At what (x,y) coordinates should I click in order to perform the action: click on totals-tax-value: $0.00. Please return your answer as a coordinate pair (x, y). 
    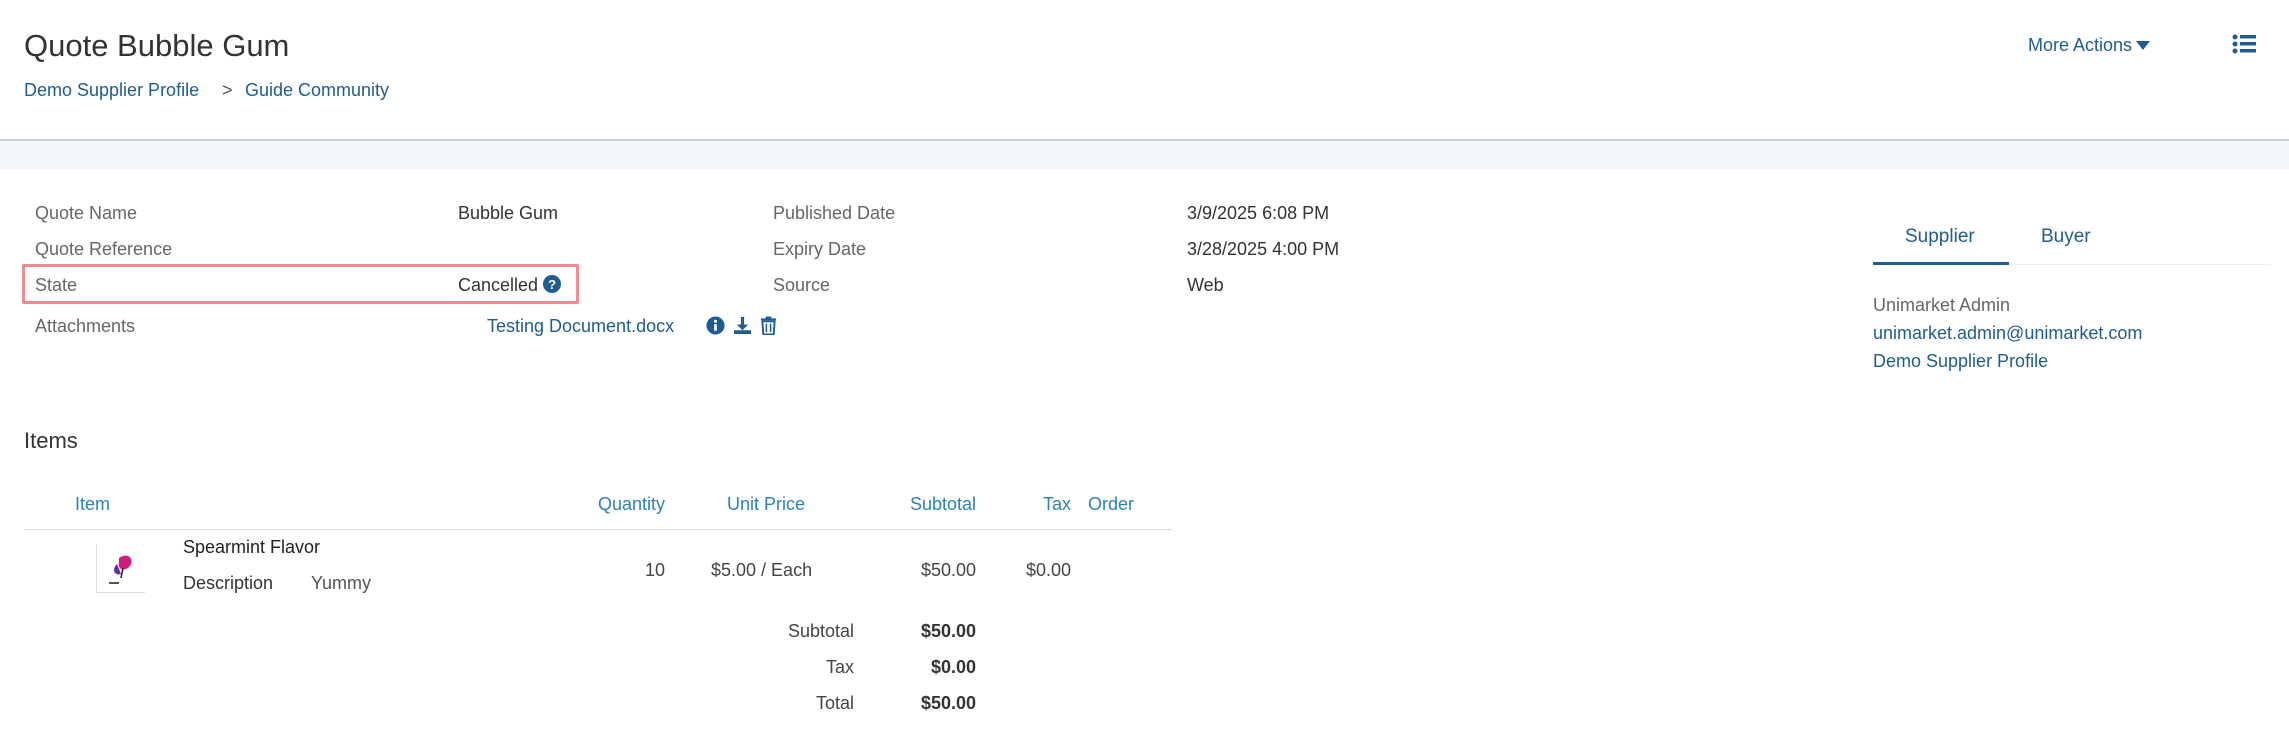
    Looking at the image, I should click on (953, 667).